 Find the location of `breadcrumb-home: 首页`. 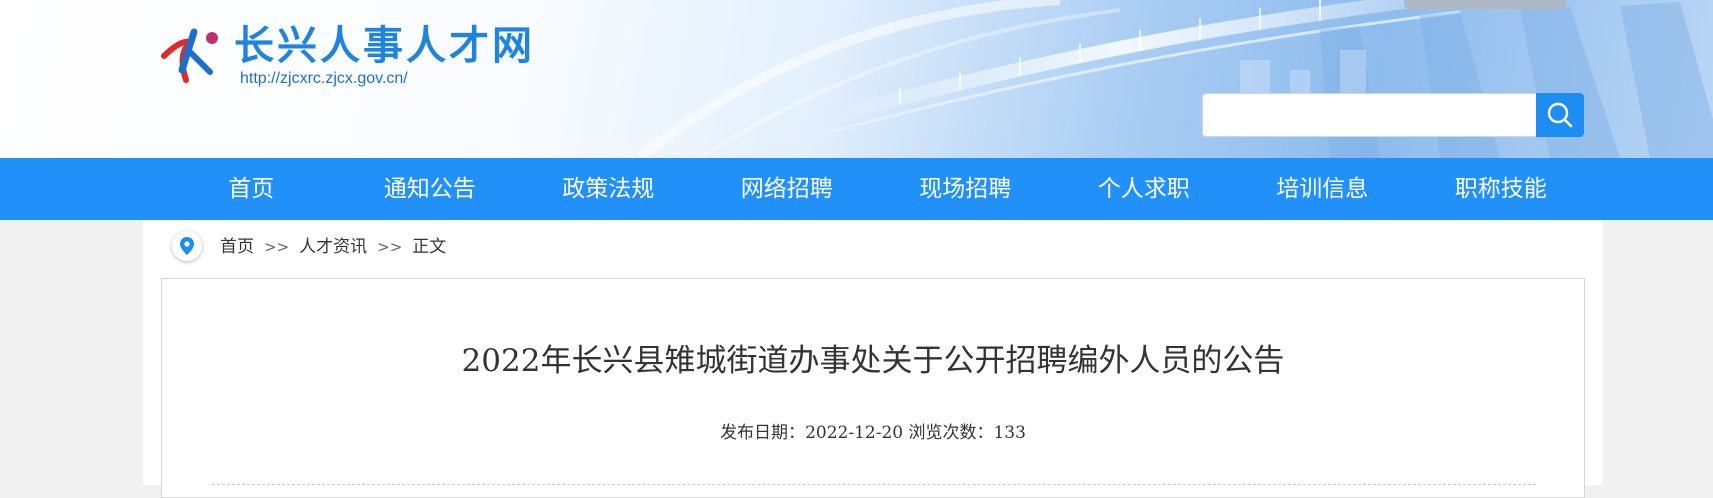

breadcrumb-home: 首页 is located at coordinates (237, 247).